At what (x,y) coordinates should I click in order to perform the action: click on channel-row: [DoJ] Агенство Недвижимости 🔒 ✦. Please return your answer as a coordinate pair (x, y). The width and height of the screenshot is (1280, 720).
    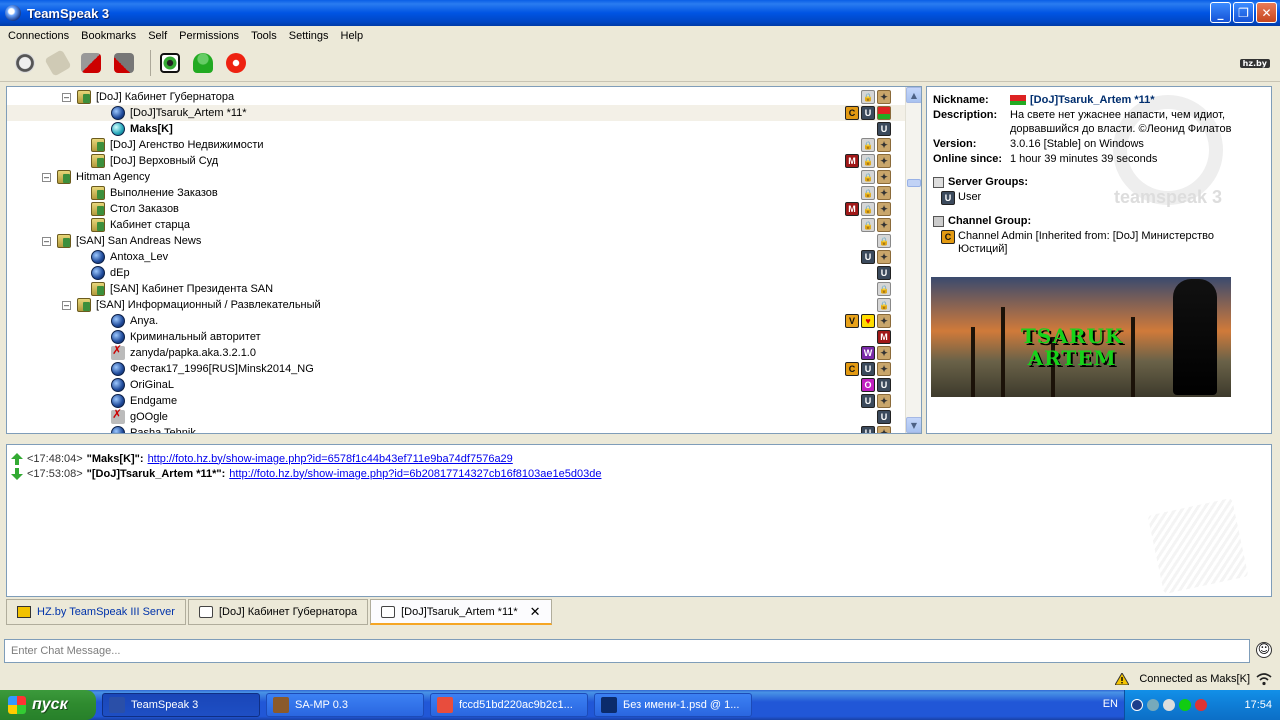
    Looking at the image, I should click on (456, 145).